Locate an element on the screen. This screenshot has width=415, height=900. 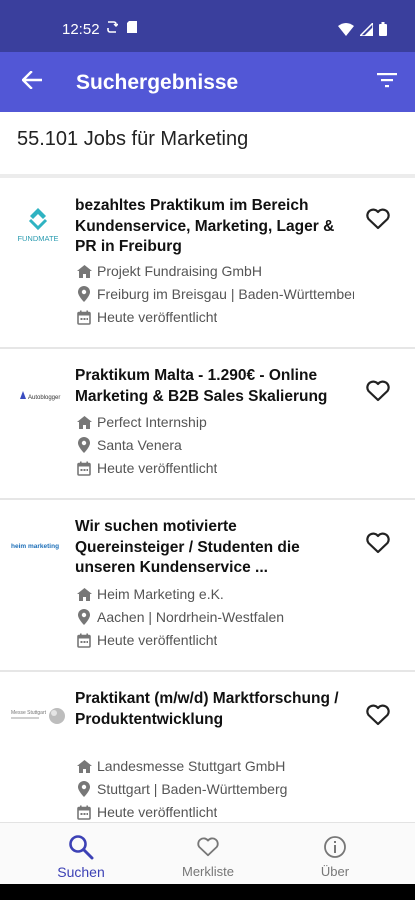
location-row: Stuttgart | Baden-Württemberg is located at coordinates (215, 789).